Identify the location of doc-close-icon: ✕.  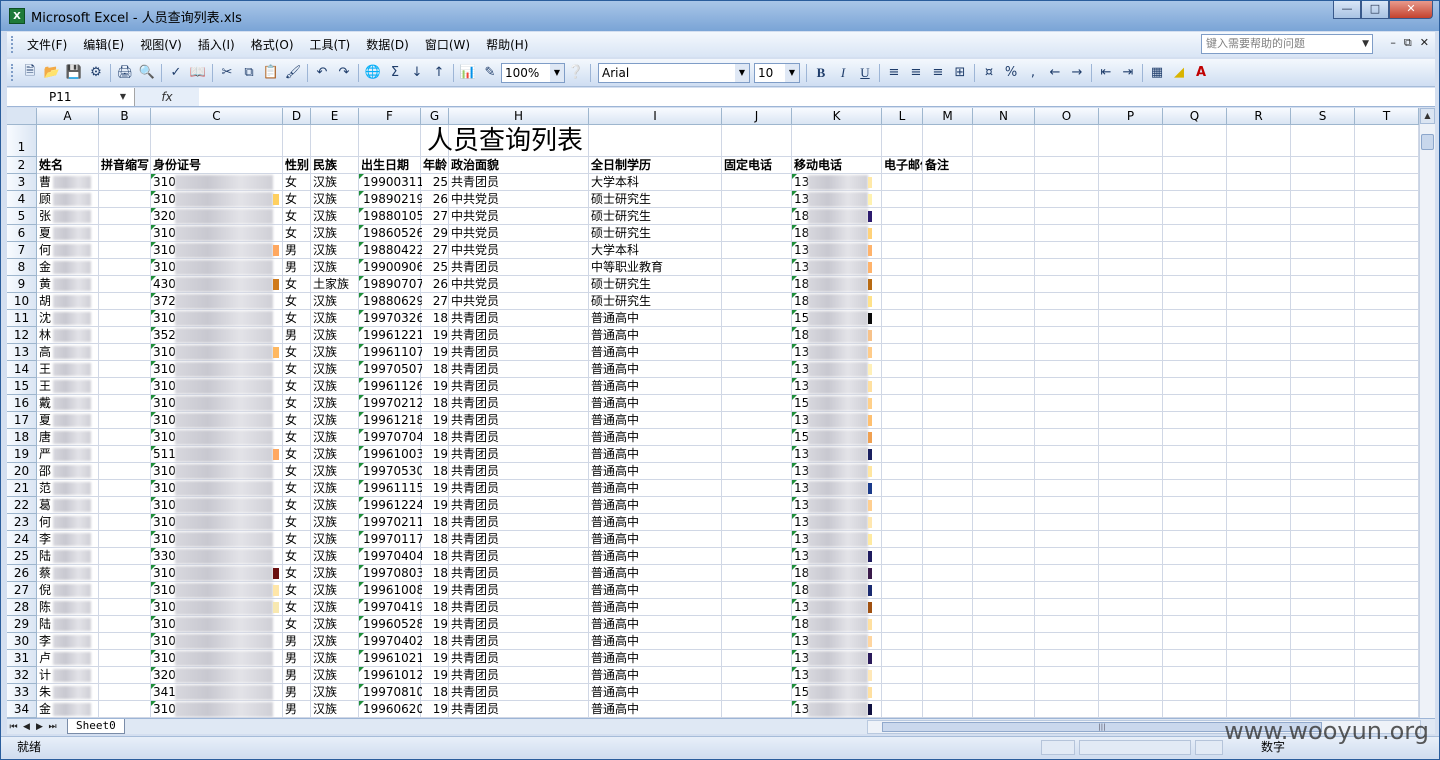
(1424, 43).